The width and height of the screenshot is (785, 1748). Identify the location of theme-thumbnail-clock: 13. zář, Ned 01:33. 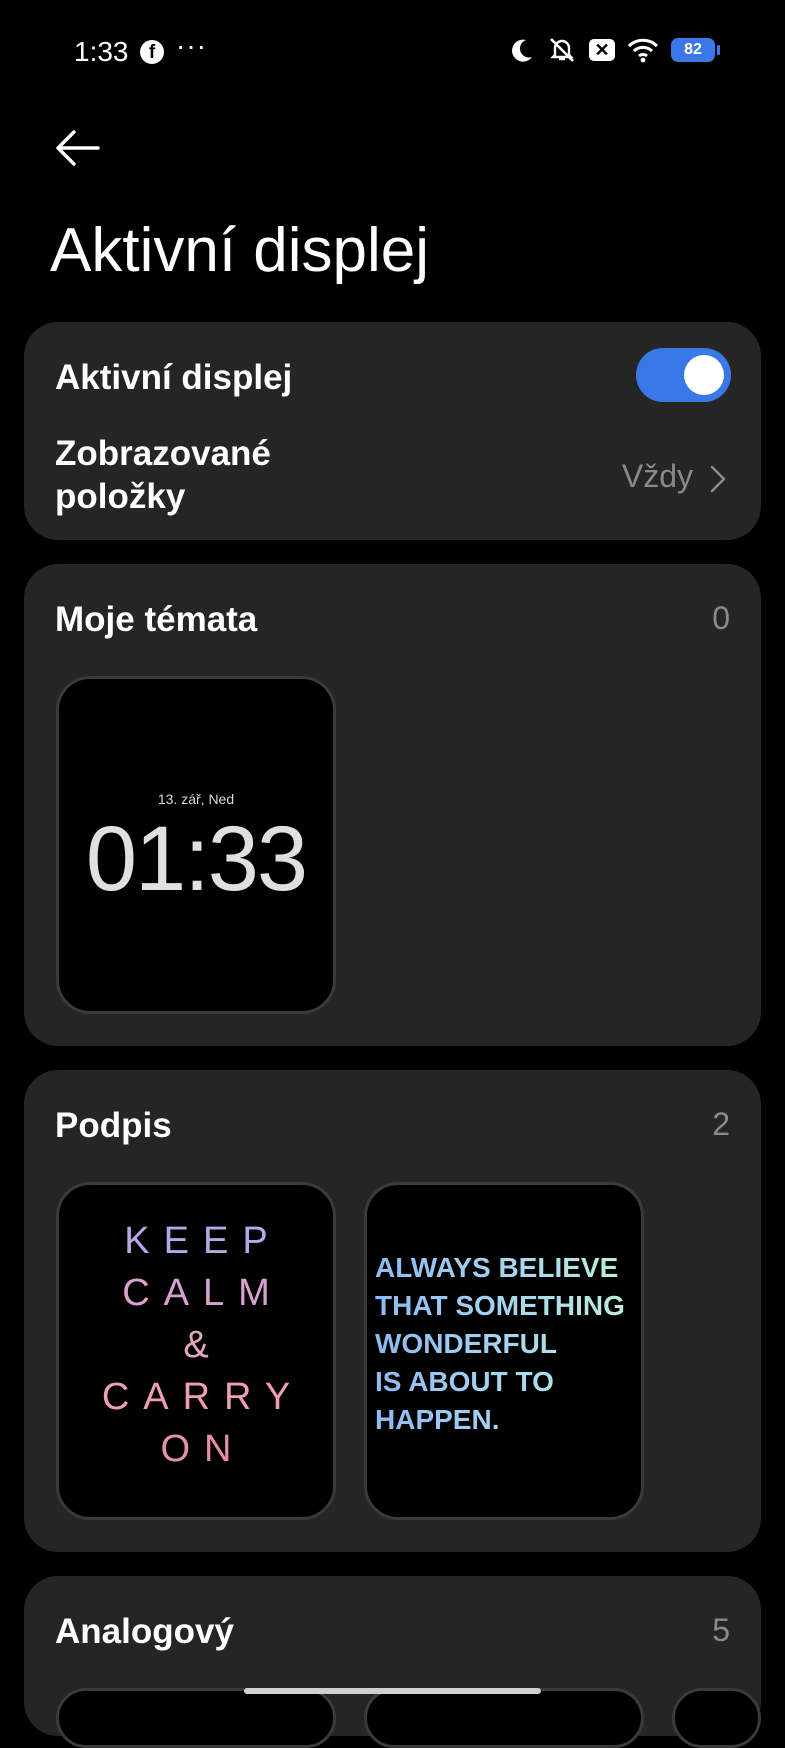
(196, 845).